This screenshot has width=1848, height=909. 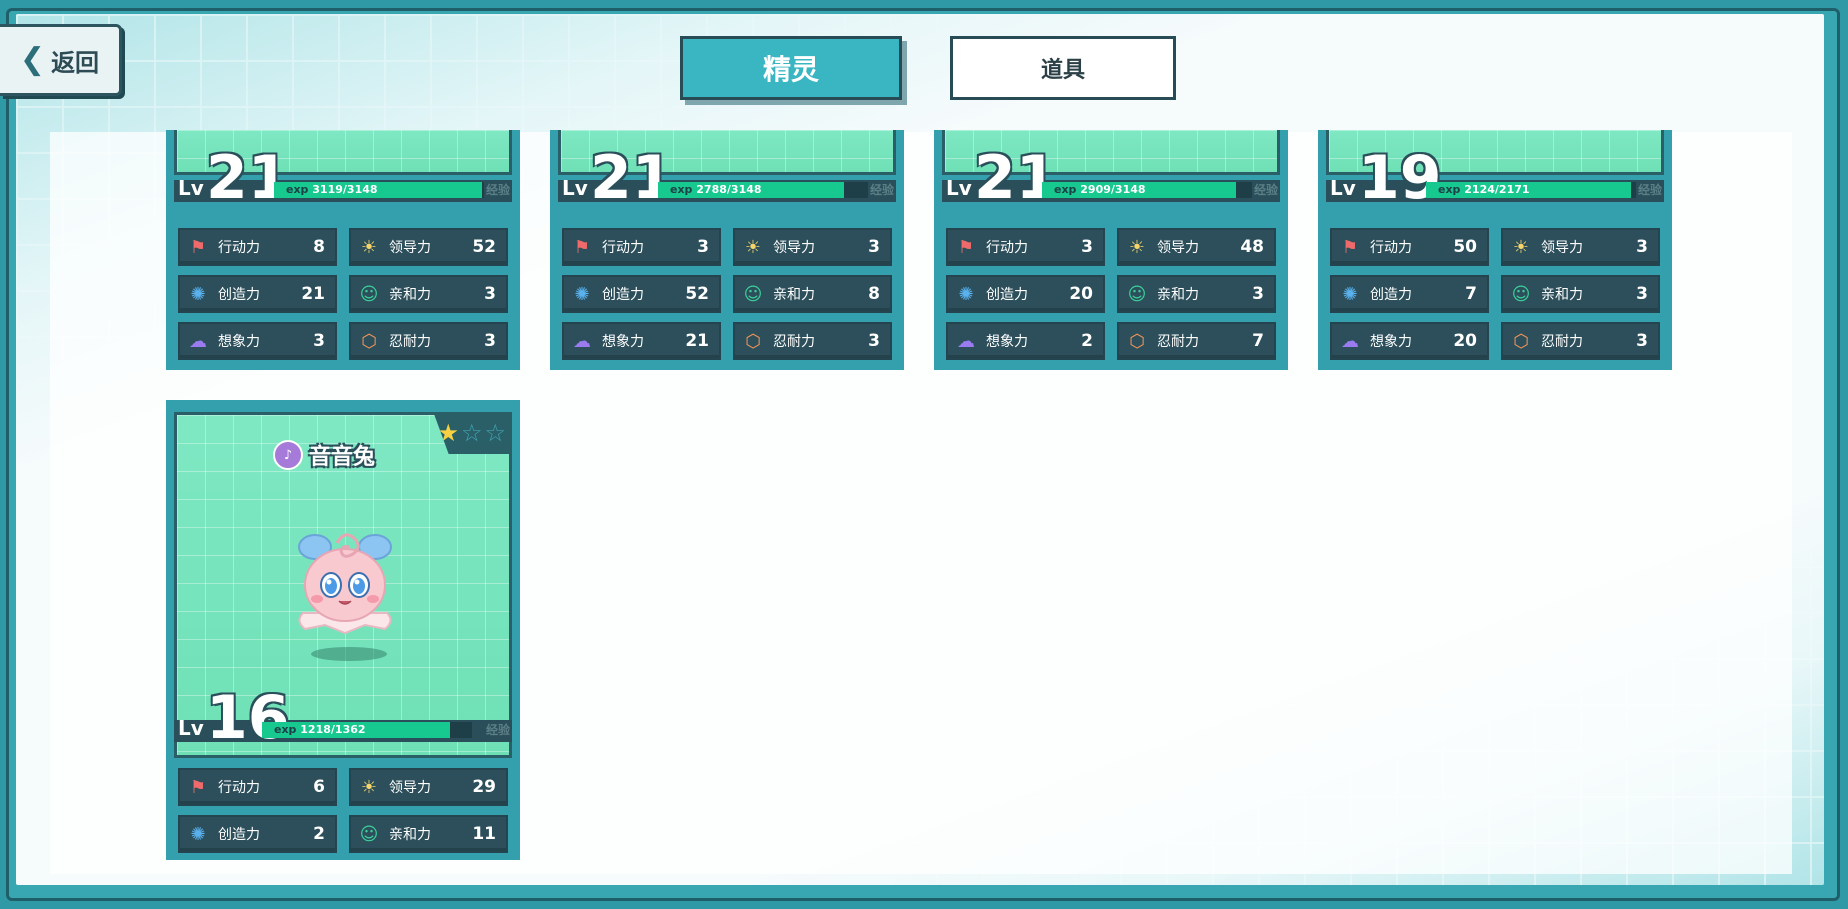 I want to click on stats-grid: ⚑ 行动力 3 ☀ 领导力 48 ✺ 创造力 20 ☺ 亲和力 3 ☁ 想象力 2 ⬡ 忍耐力 7, so click(x=1111, y=294).